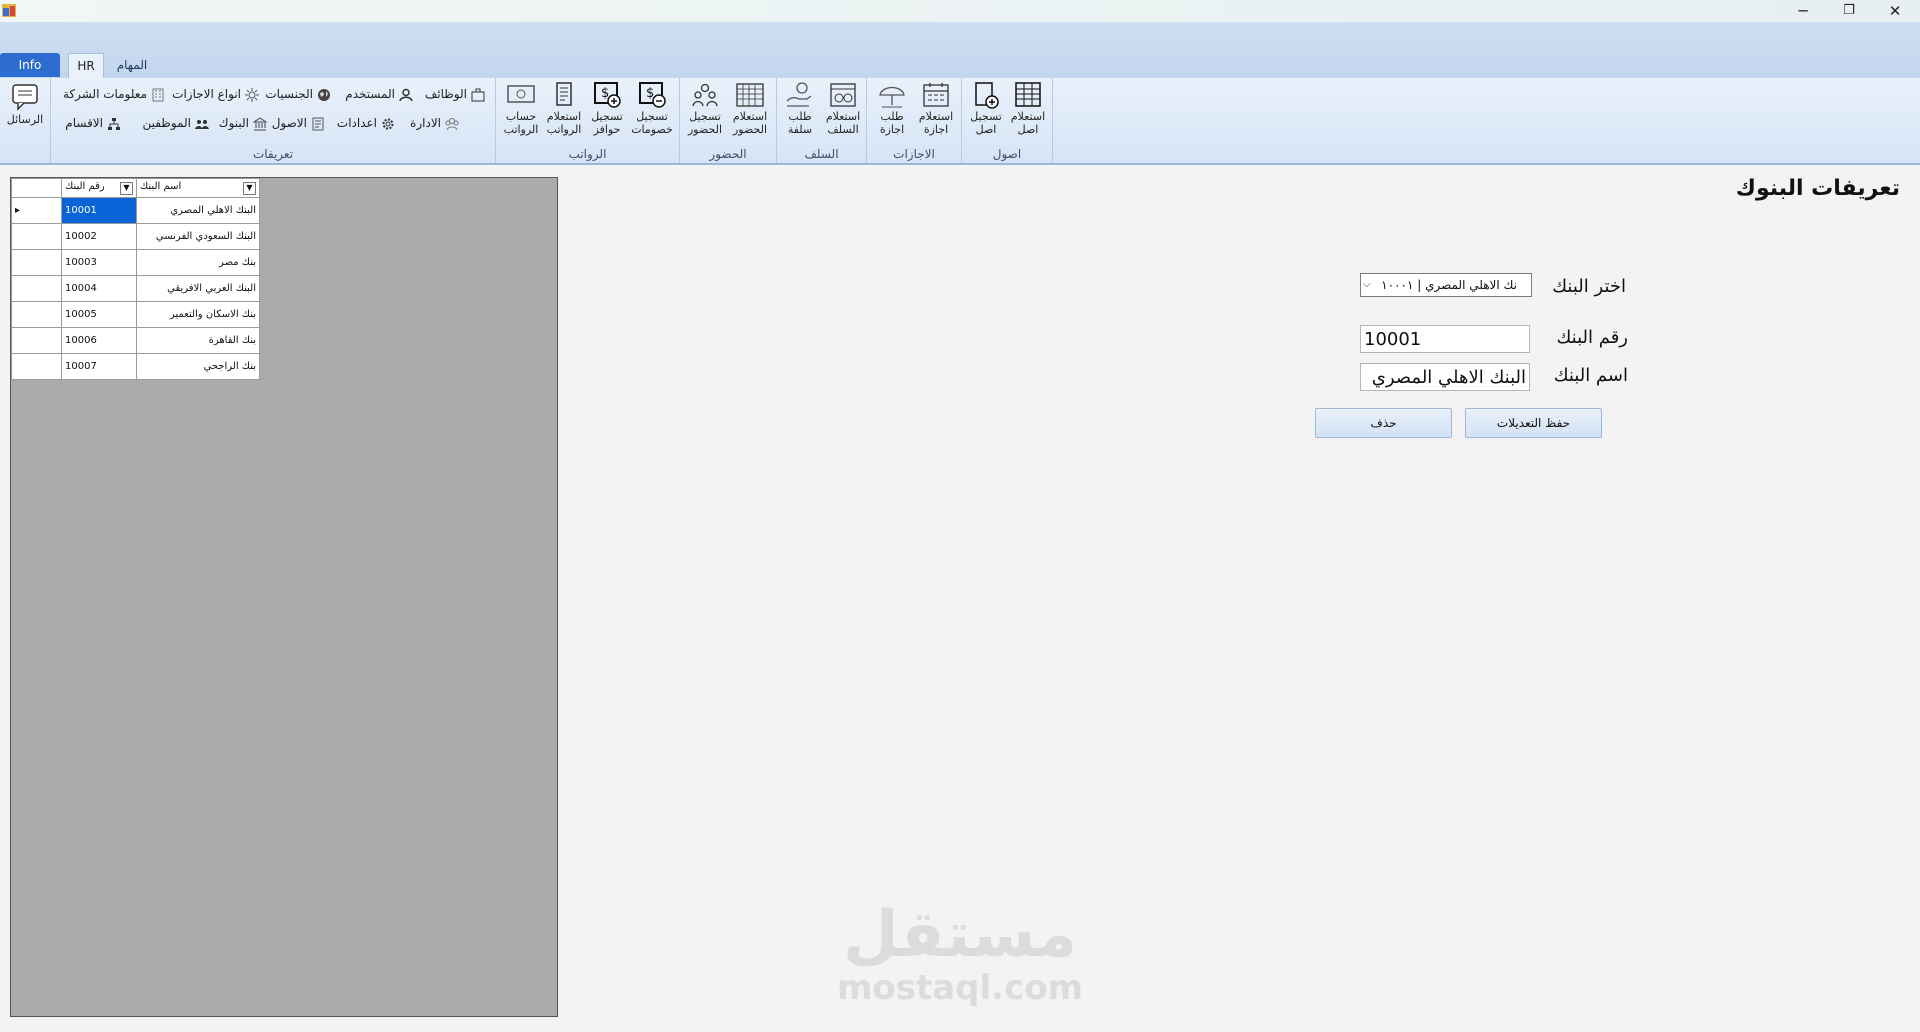 This screenshot has height=1032, width=1920. I want to click on cell-bank-no: 10004, so click(99, 288).